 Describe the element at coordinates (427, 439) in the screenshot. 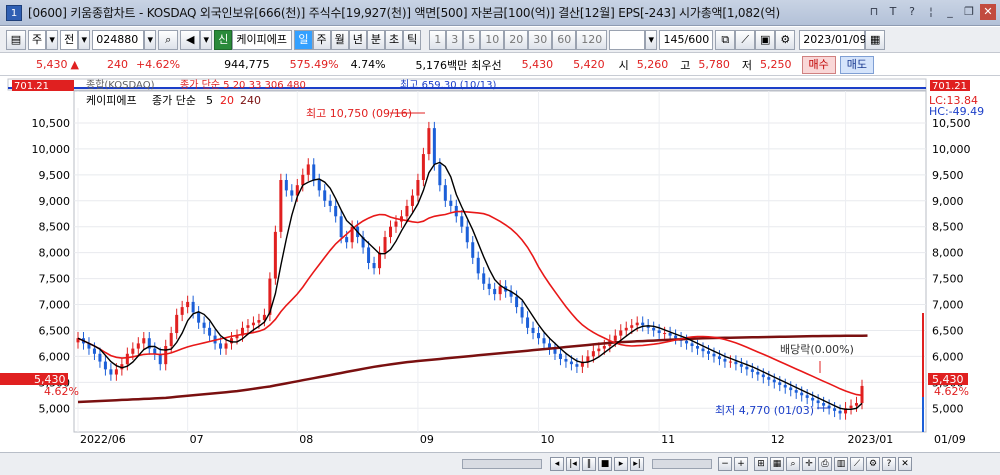

I see `x-tick-label: 09` at that location.